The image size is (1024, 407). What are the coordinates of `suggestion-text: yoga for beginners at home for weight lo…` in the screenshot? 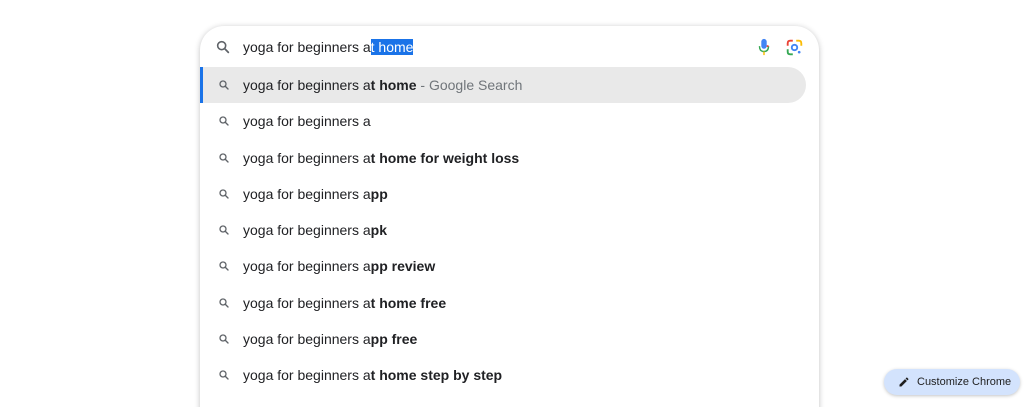 It's located at (381, 158).